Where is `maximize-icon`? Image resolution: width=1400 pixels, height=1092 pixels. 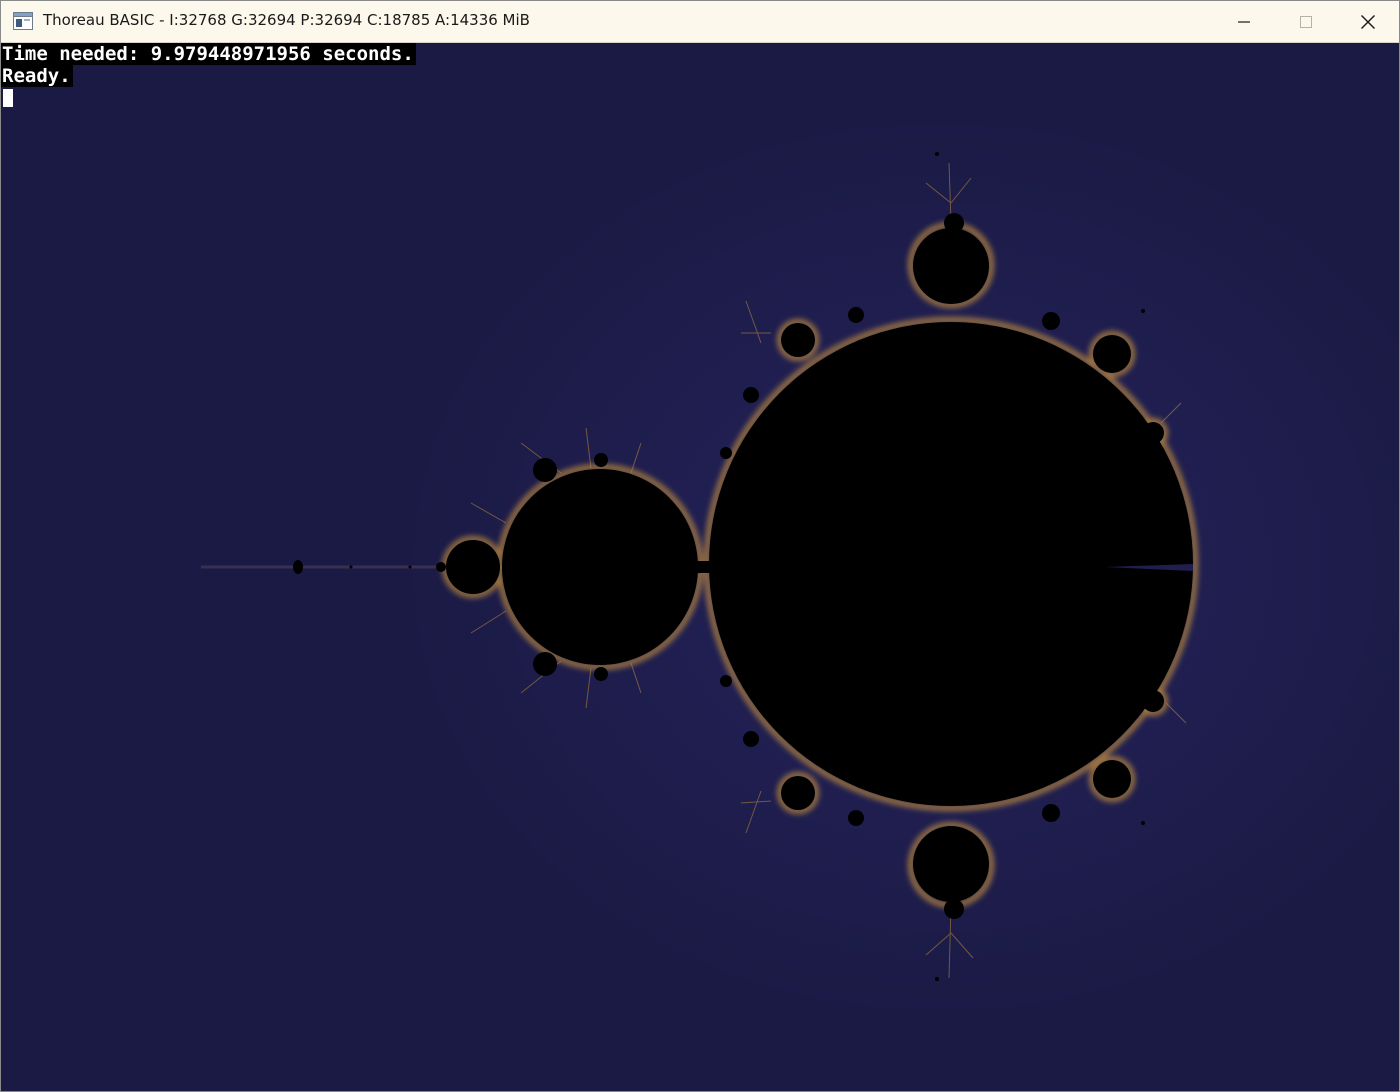
maximize-icon is located at coordinates (1306, 21).